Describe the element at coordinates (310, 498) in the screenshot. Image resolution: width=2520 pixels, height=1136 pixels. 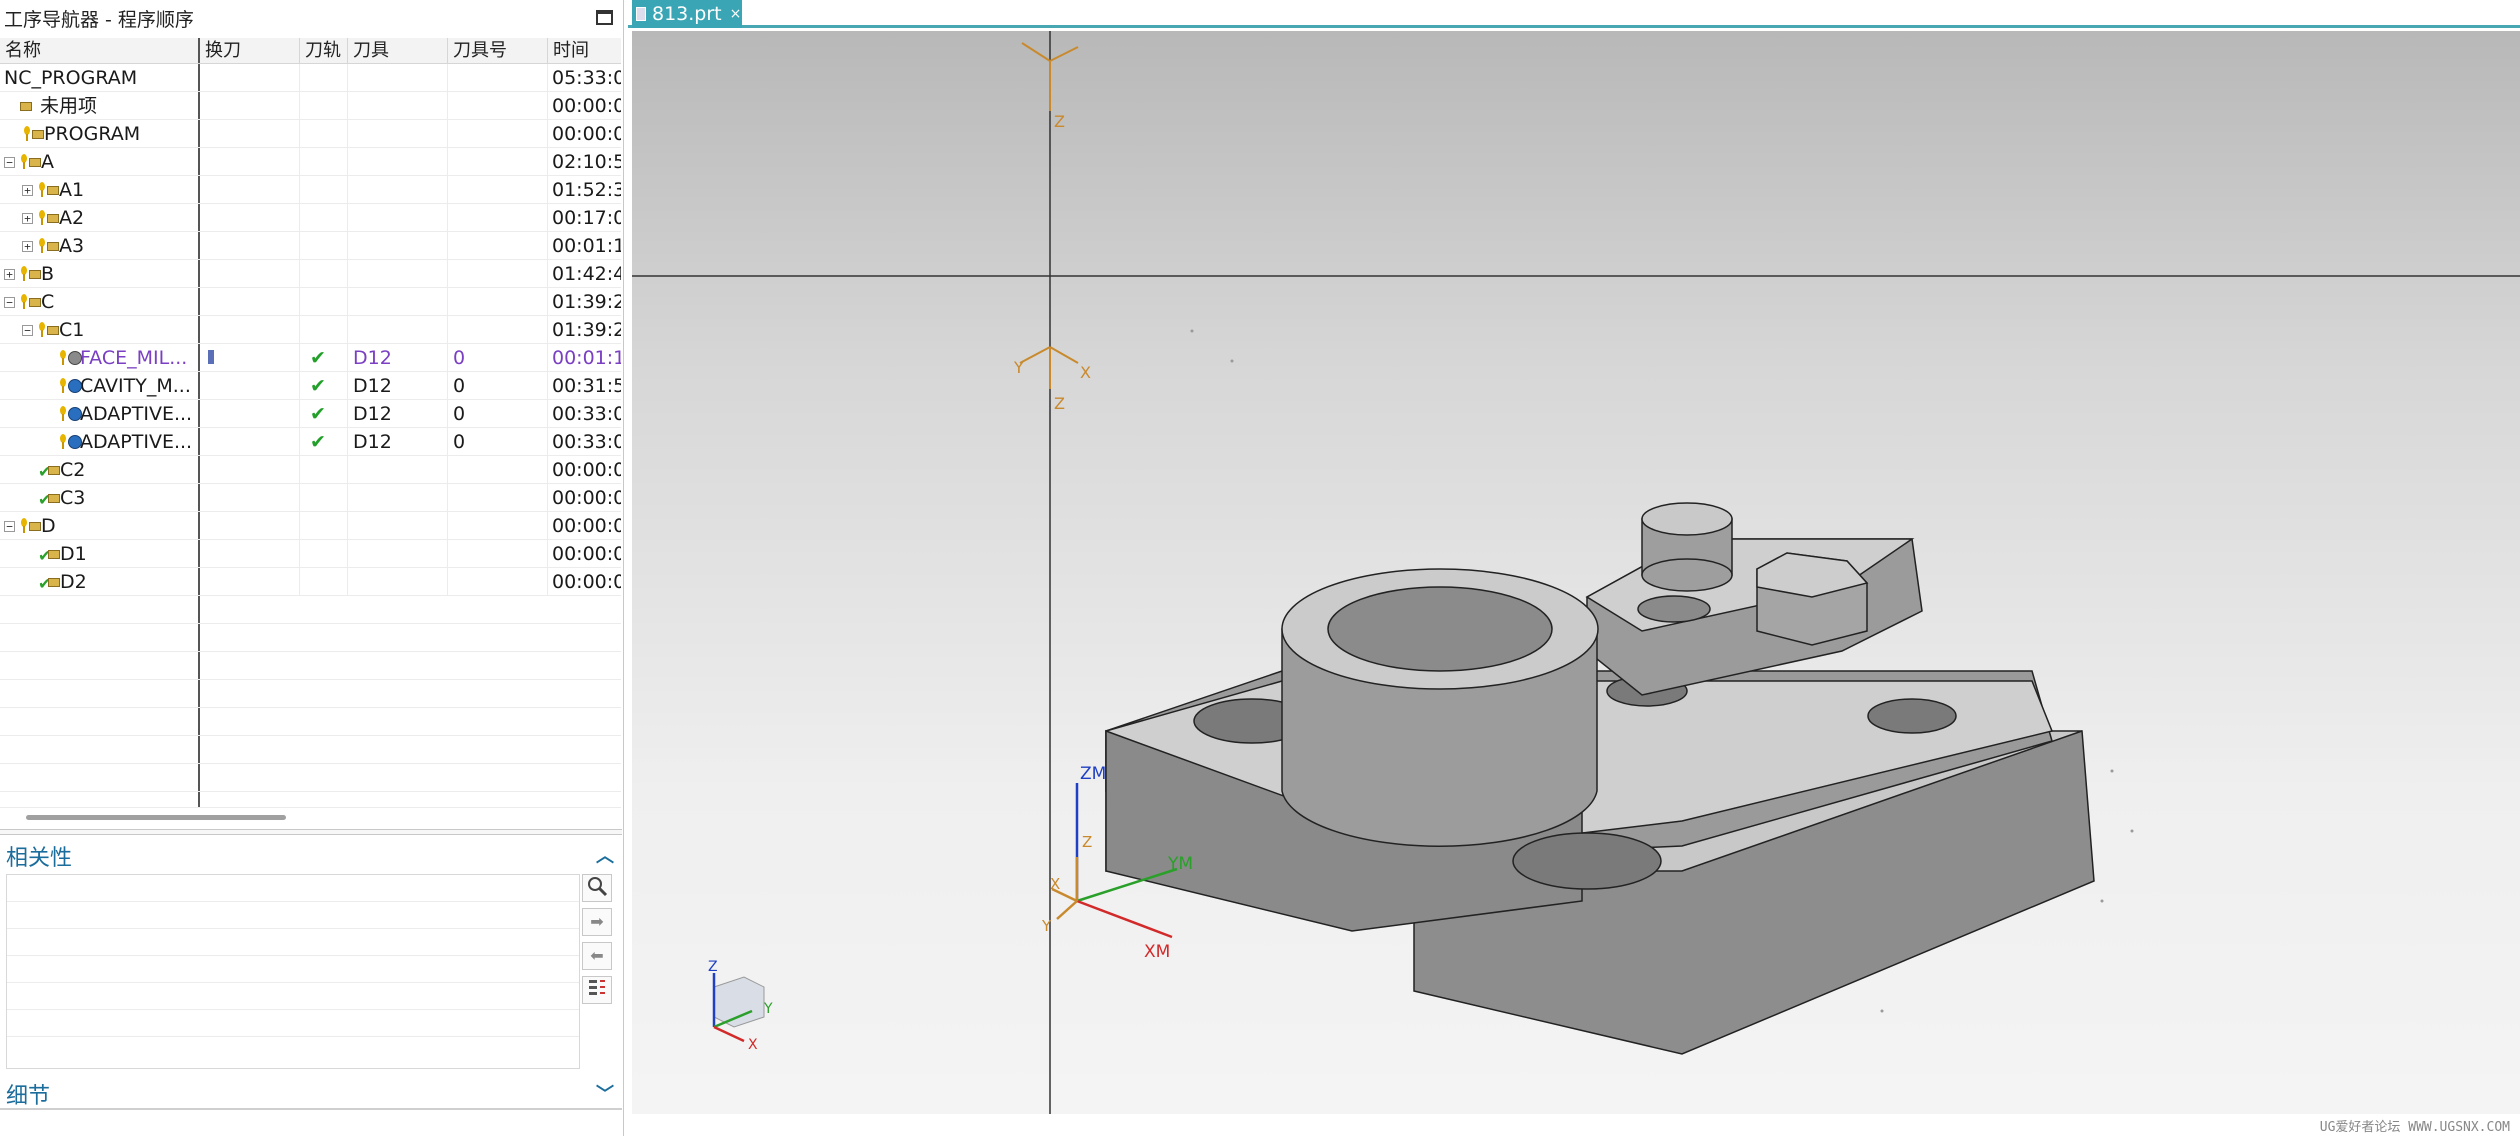
I see `table-row: ✔ C3 00:00:0` at that location.